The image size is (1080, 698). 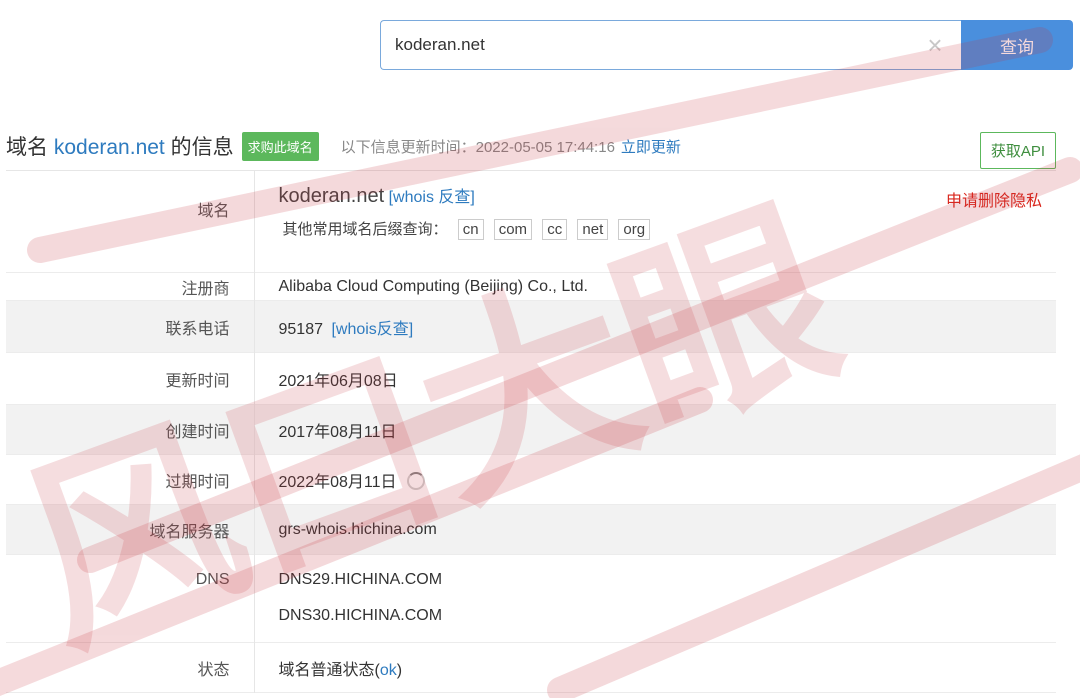 What do you see at coordinates (651, 146) in the screenshot?
I see `update-now-link: 立即更新` at bounding box center [651, 146].